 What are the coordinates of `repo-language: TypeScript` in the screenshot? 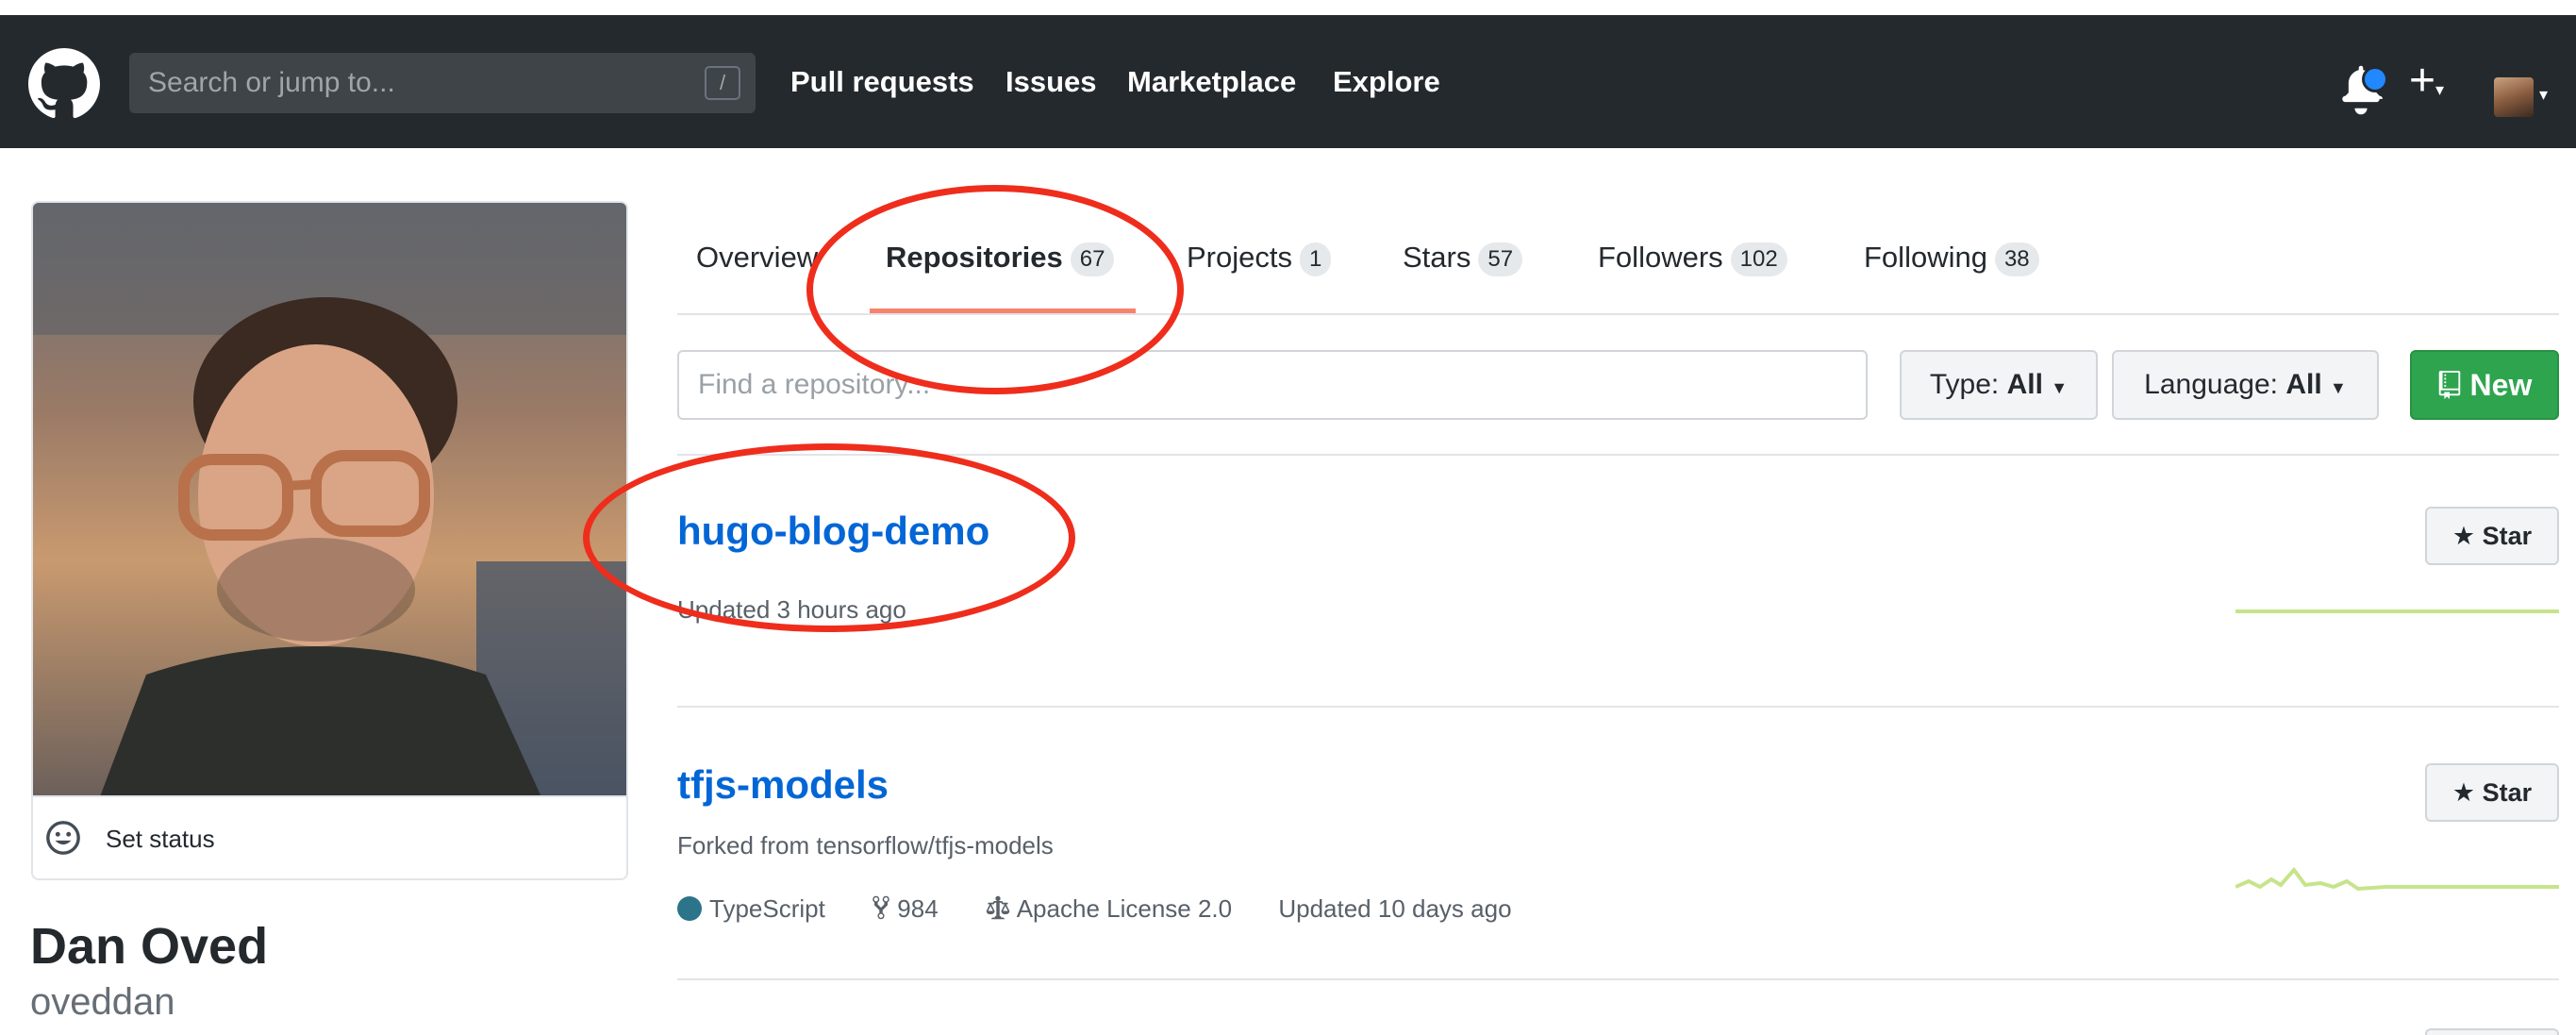 It's located at (751, 908).